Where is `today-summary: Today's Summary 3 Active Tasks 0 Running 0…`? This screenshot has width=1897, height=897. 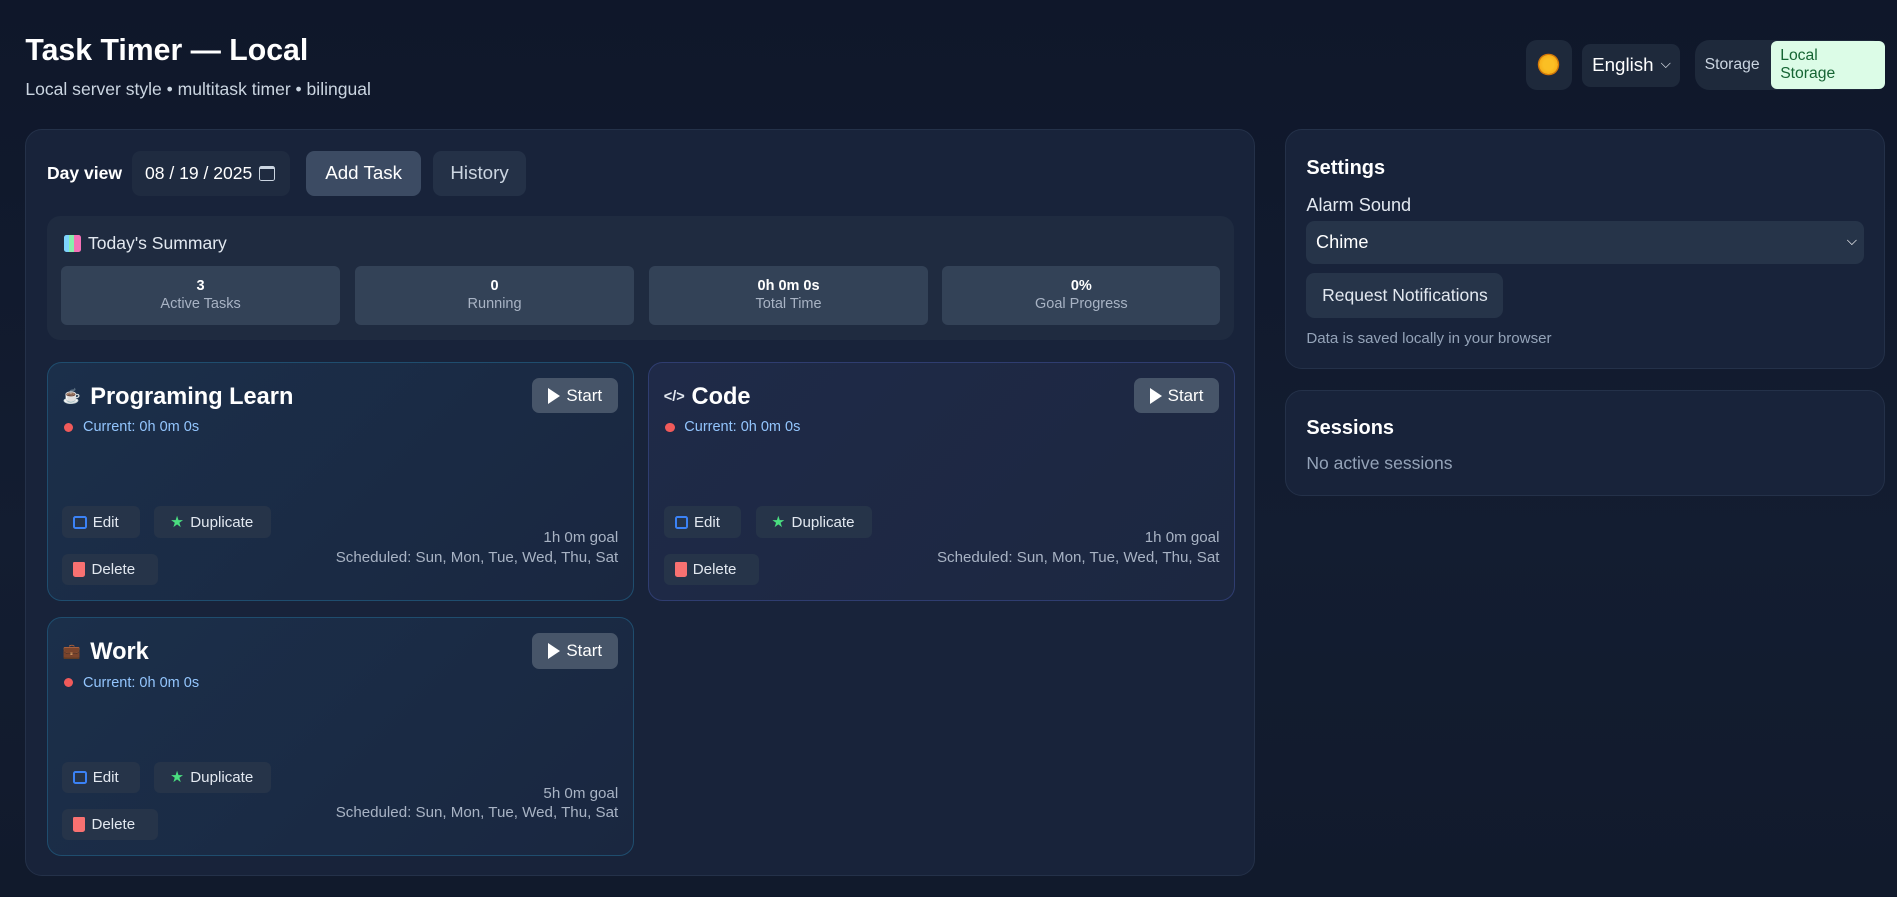
today-summary: Today's Summary 3 Active Tasks 0 Running 0… is located at coordinates (640, 278).